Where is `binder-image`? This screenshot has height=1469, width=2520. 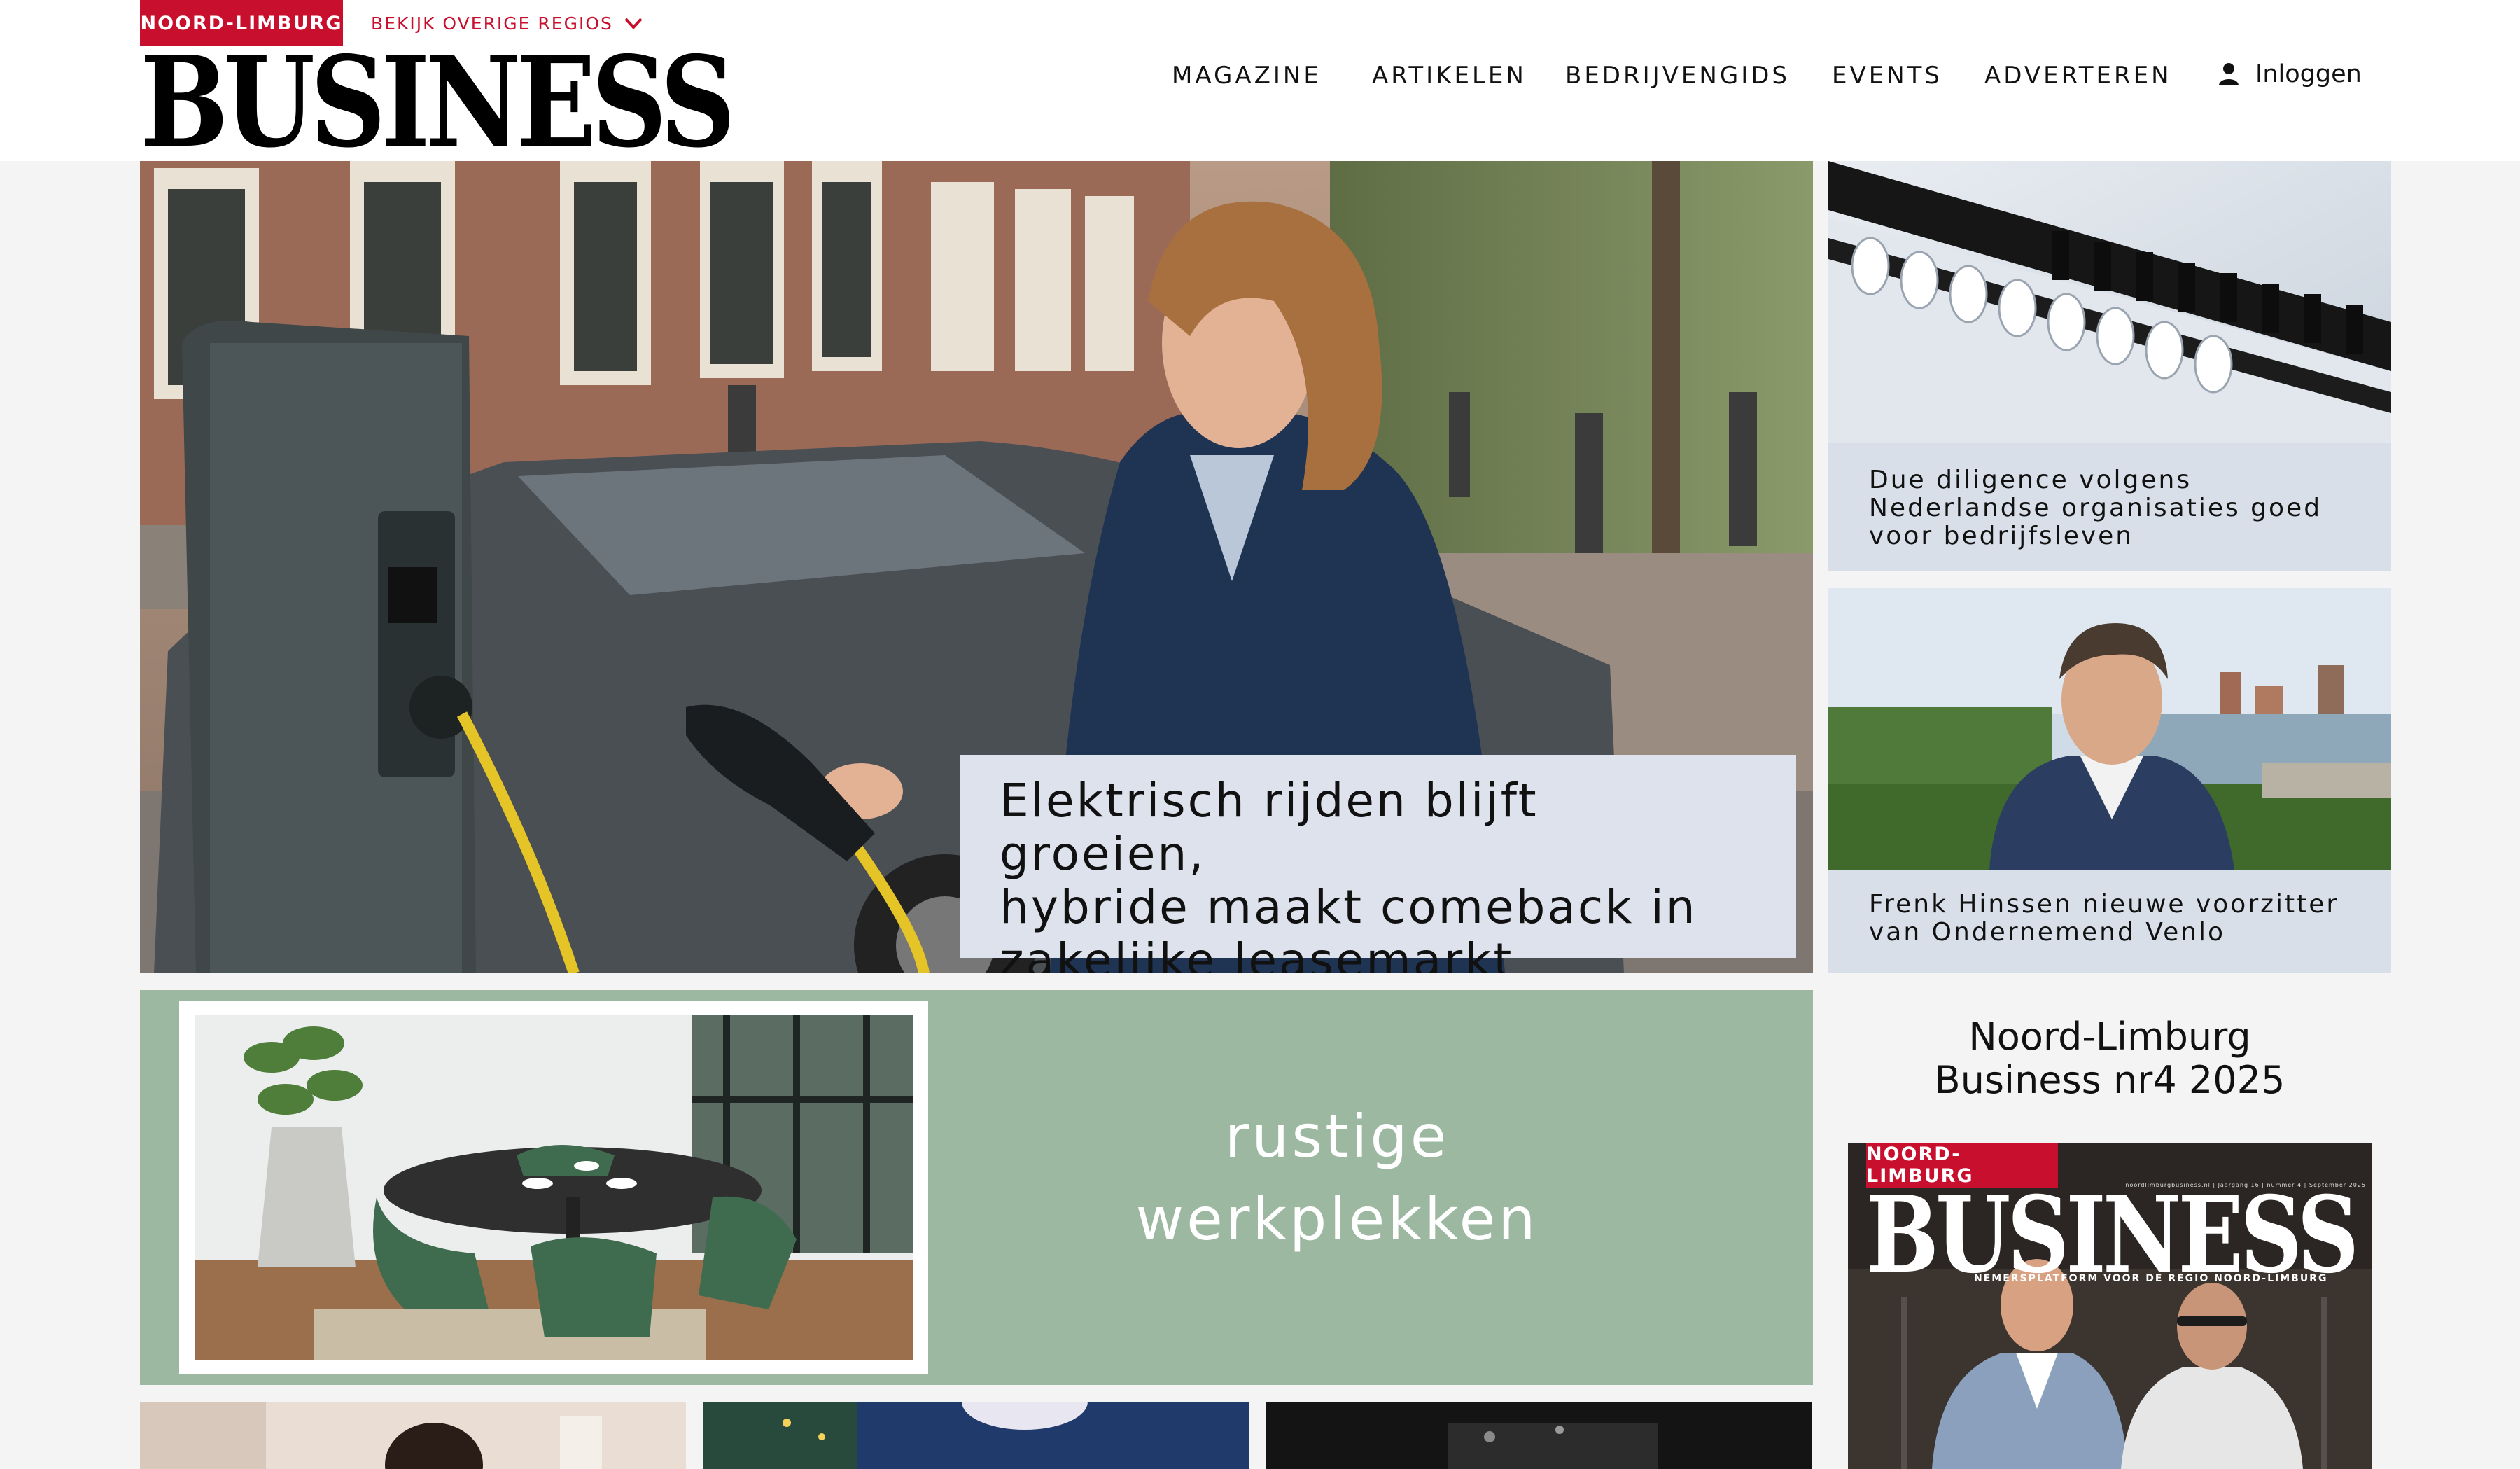
binder-image is located at coordinates (2109, 302).